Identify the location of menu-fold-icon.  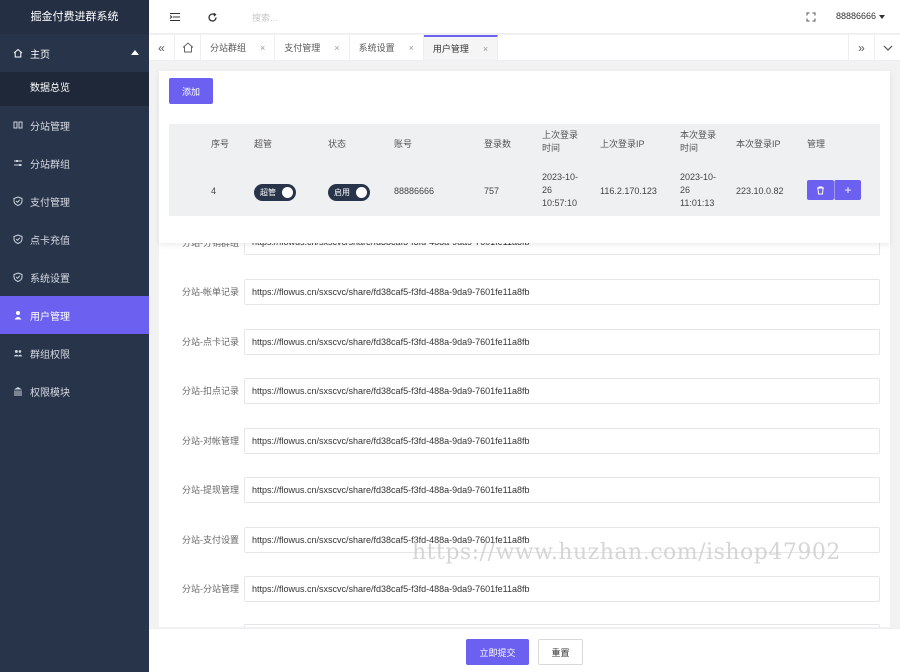
(175, 17).